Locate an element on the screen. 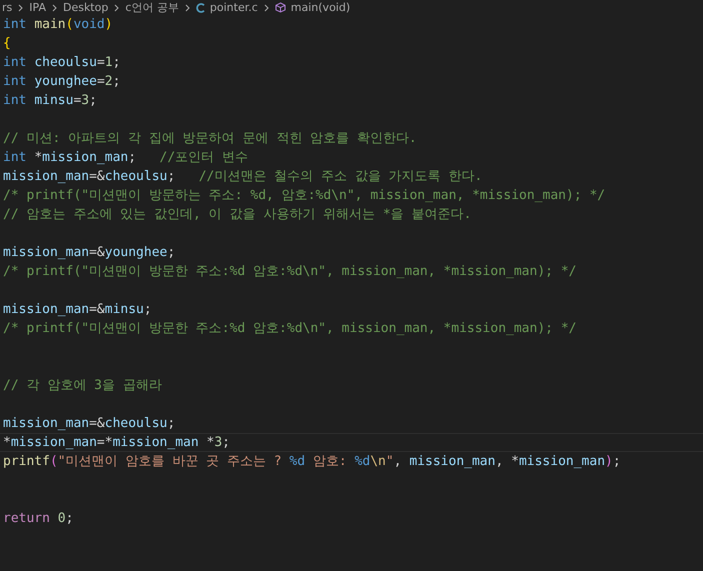  code-line: int *mission_man; //포인터 변수 is located at coordinates (126, 158).